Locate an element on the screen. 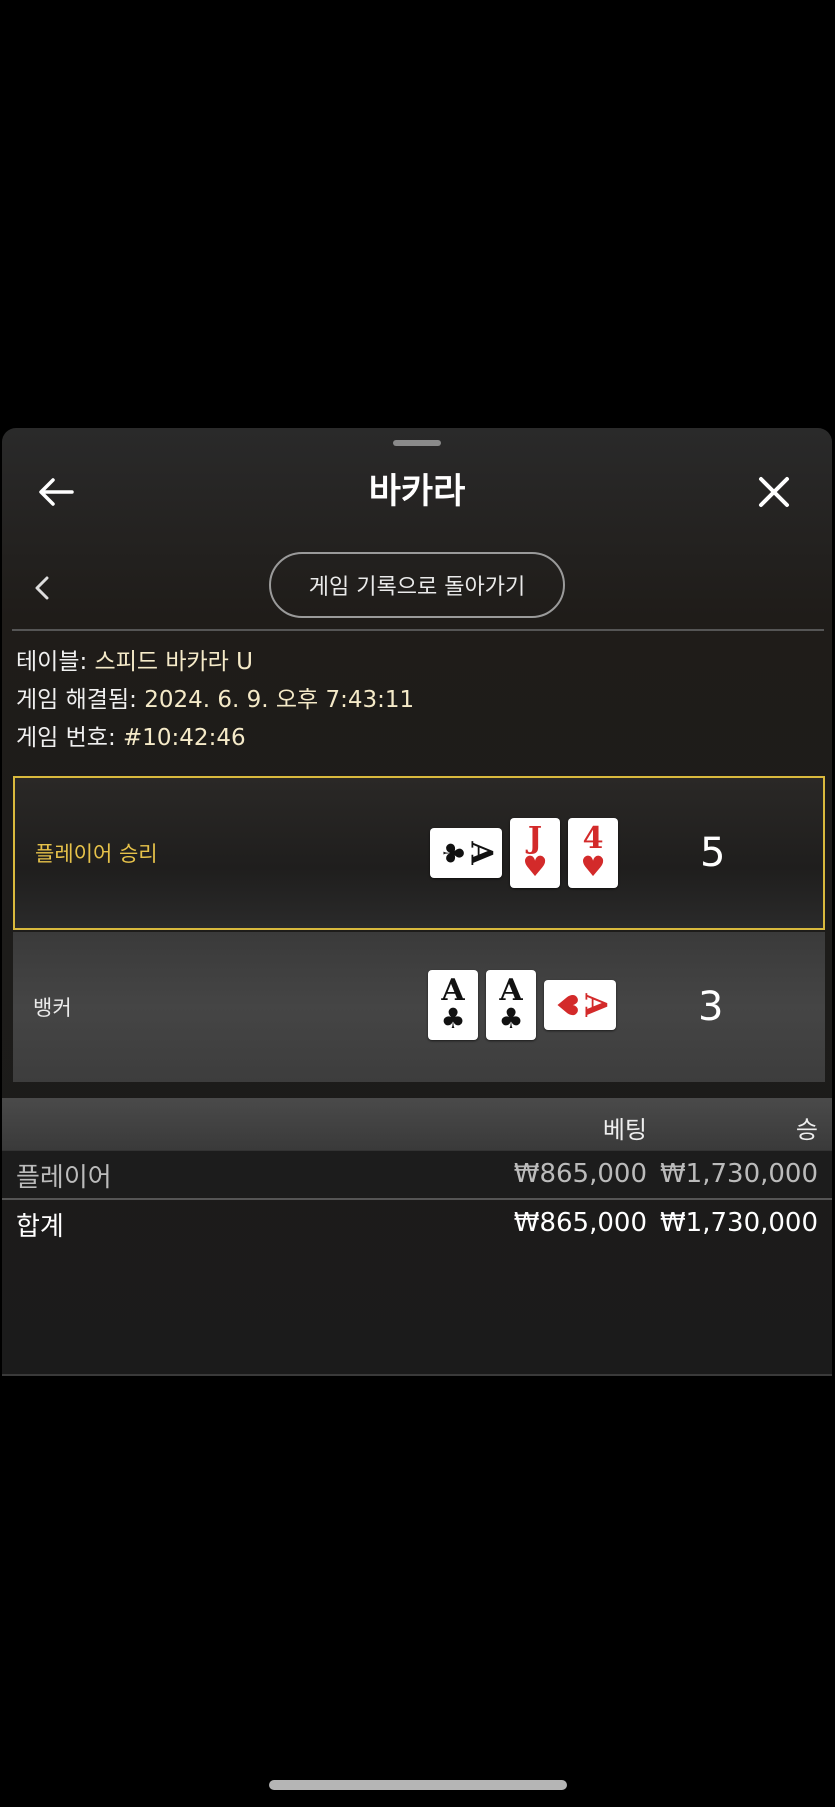 The height and width of the screenshot is (1807, 835). row-label: 플레이어 is located at coordinates (64, 1178).